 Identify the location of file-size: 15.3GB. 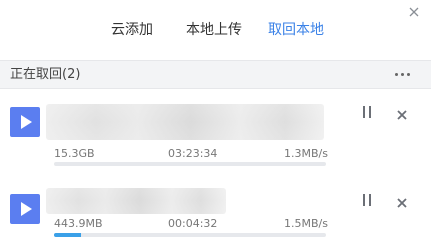
(74, 153).